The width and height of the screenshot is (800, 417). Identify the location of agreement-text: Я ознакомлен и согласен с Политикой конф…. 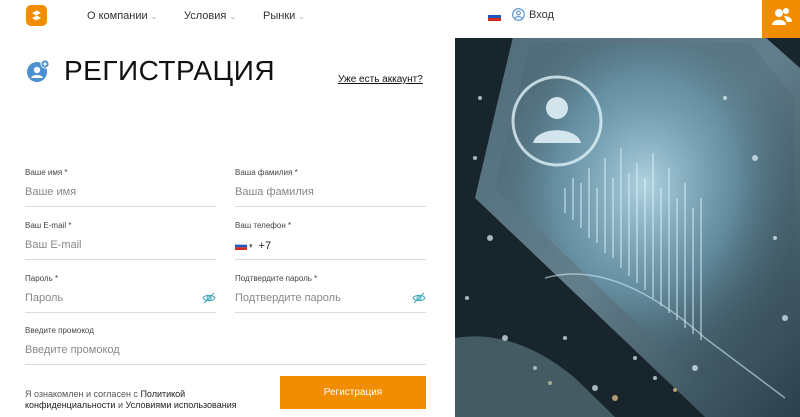
(131, 399).